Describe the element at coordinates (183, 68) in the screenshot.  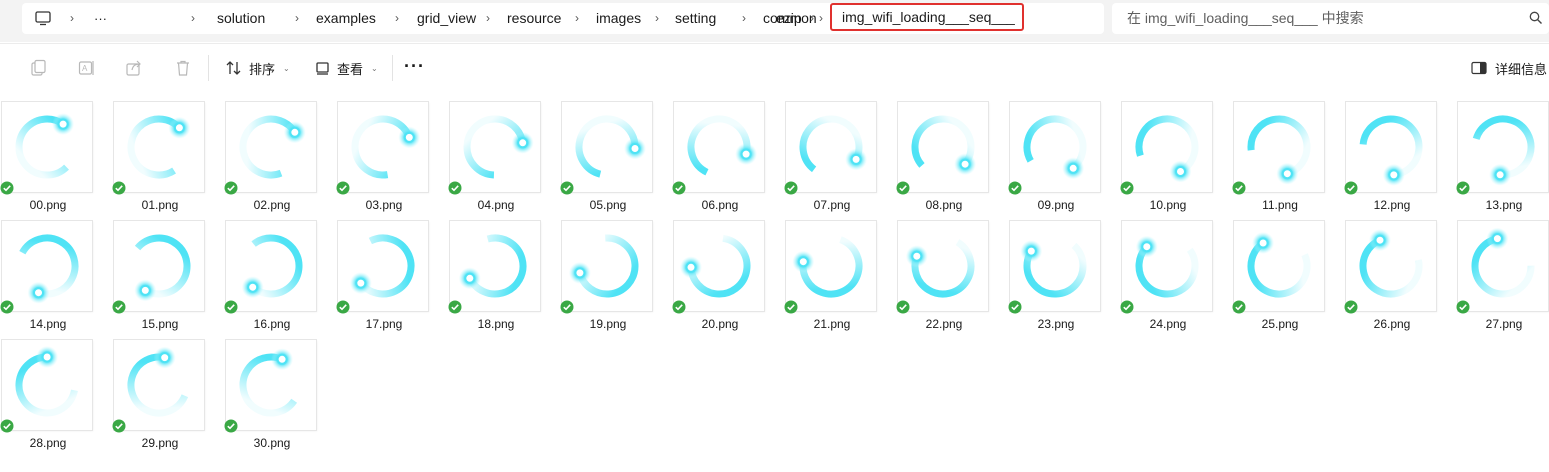
I see `trash-icon` at that location.